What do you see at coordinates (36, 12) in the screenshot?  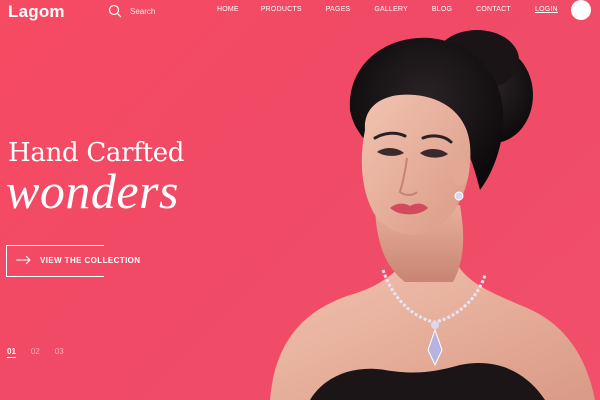 I see `logo: Lagom` at bounding box center [36, 12].